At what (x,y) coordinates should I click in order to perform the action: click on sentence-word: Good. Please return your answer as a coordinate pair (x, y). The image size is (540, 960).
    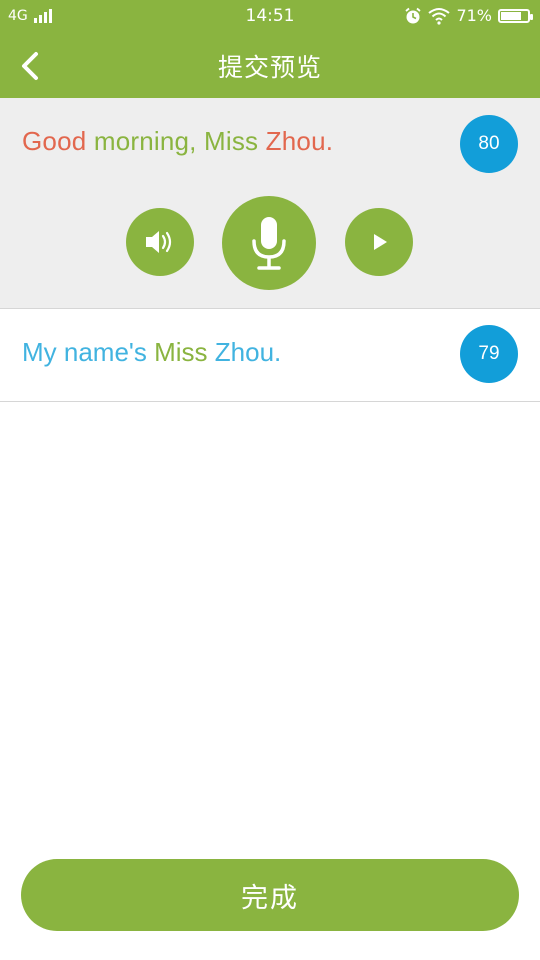
    Looking at the image, I should click on (54, 141).